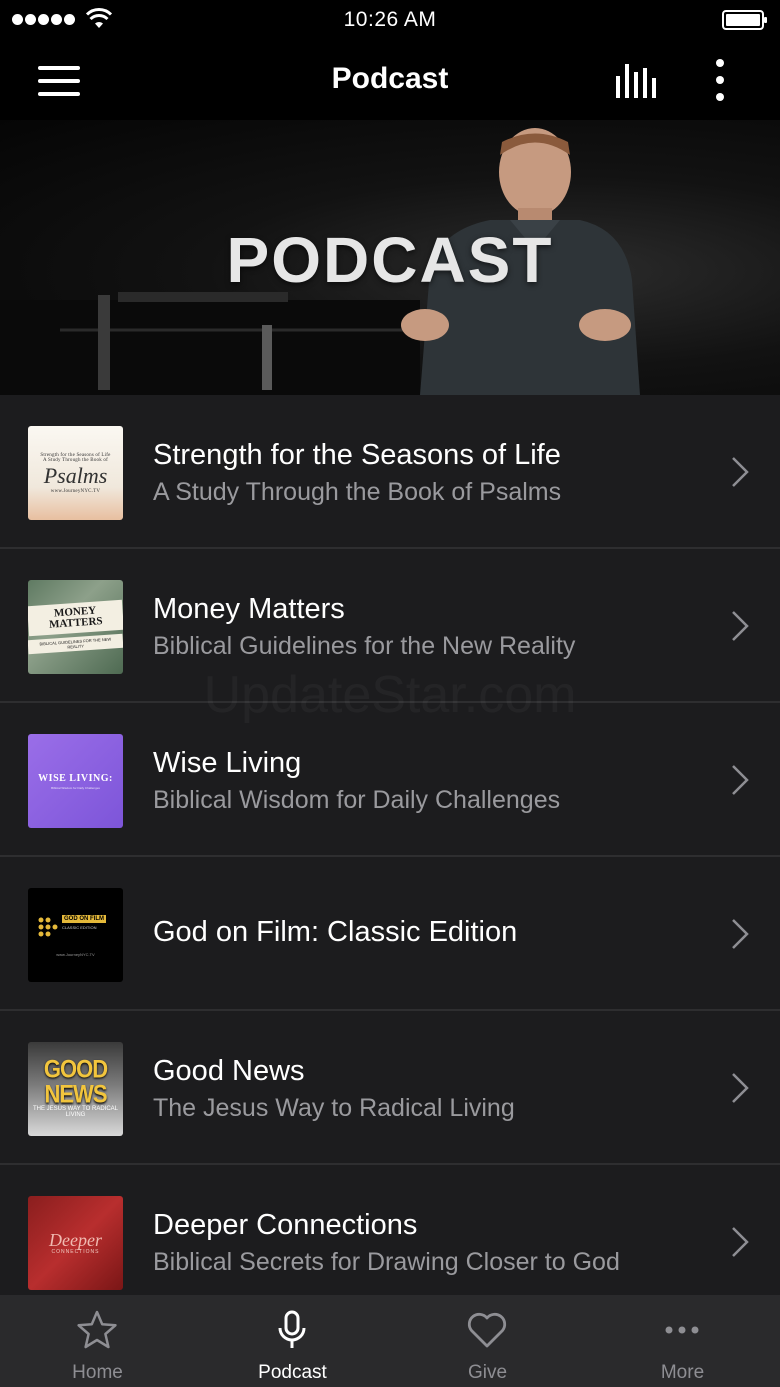  Describe the element at coordinates (682, 1372) in the screenshot. I see `tab-label: More` at that location.